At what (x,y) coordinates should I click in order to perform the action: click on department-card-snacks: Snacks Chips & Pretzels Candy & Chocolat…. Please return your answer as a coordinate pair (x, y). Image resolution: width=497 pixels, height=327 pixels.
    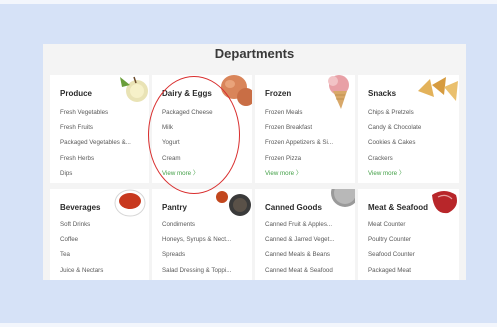
    Looking at the image, I should click on (408, 129).